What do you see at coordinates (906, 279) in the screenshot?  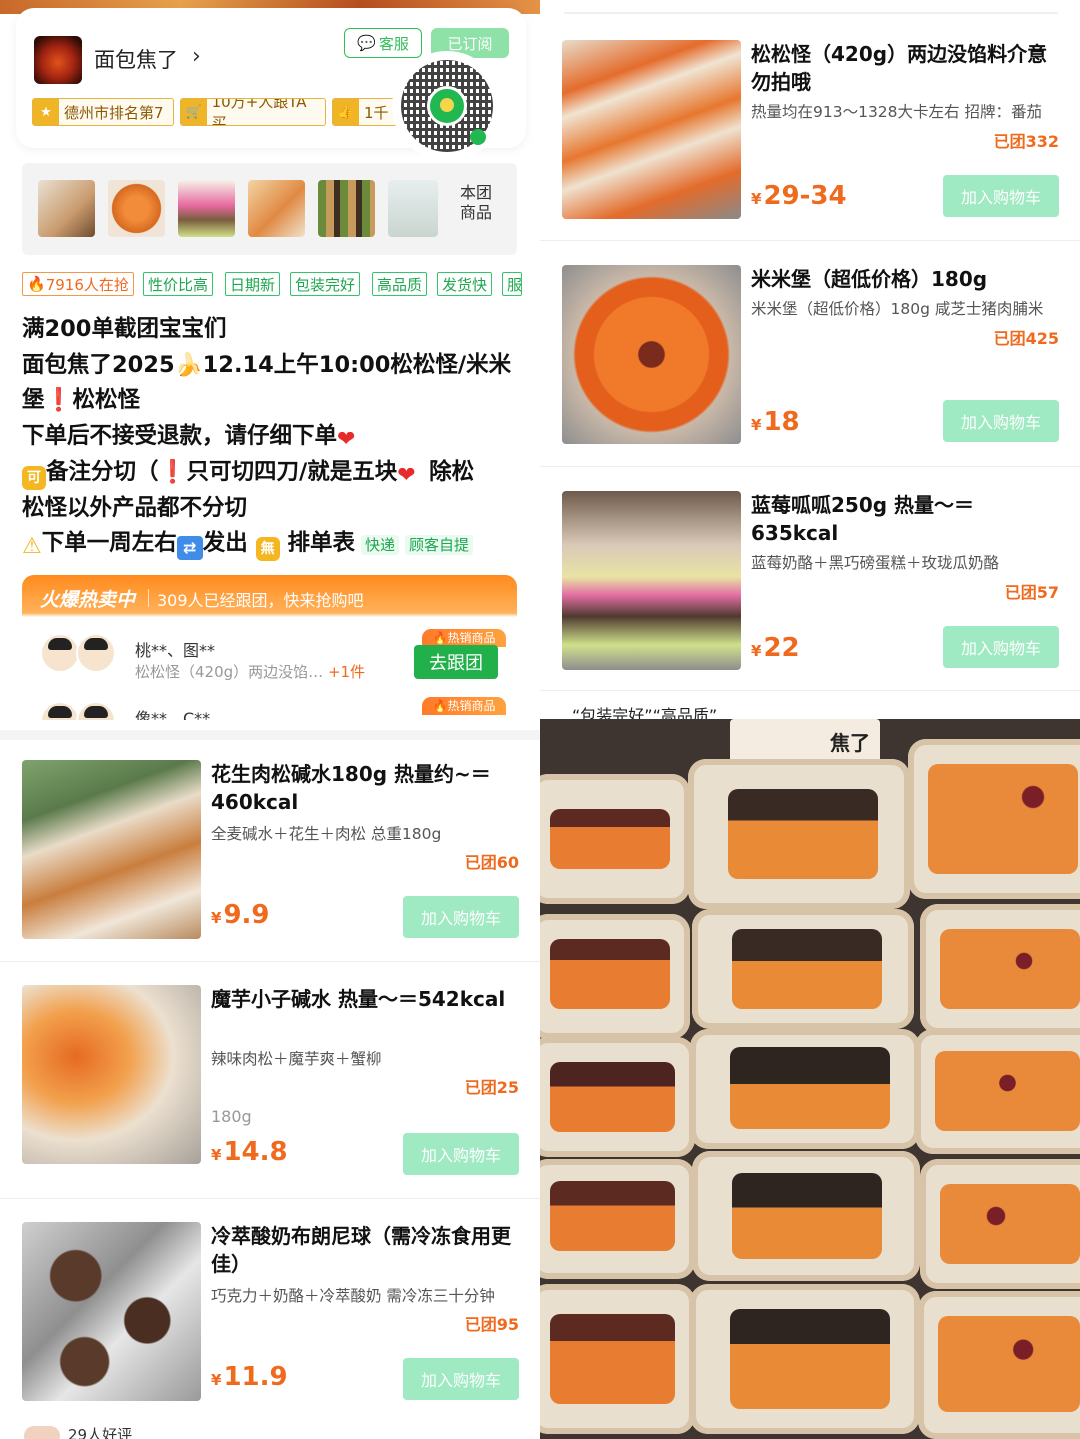 I see `product-title: 米米堡（超低价格）180g` at bounding box center [906, 279].